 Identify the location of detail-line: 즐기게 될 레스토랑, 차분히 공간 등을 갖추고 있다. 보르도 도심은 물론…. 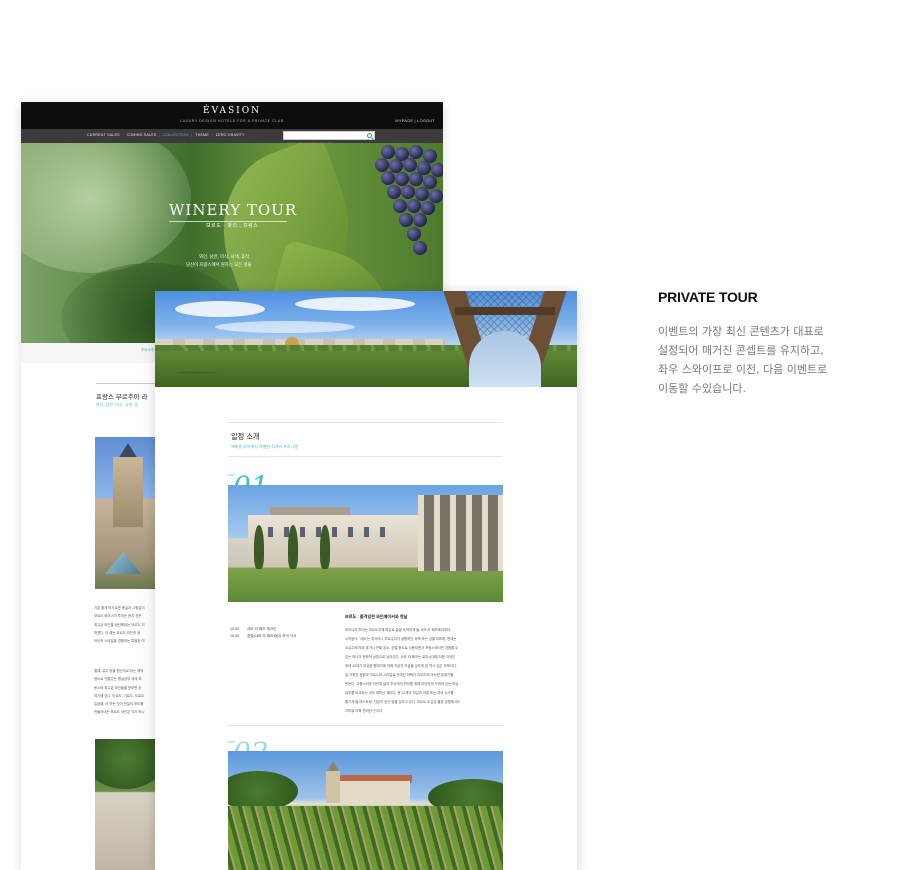
(403, 702).